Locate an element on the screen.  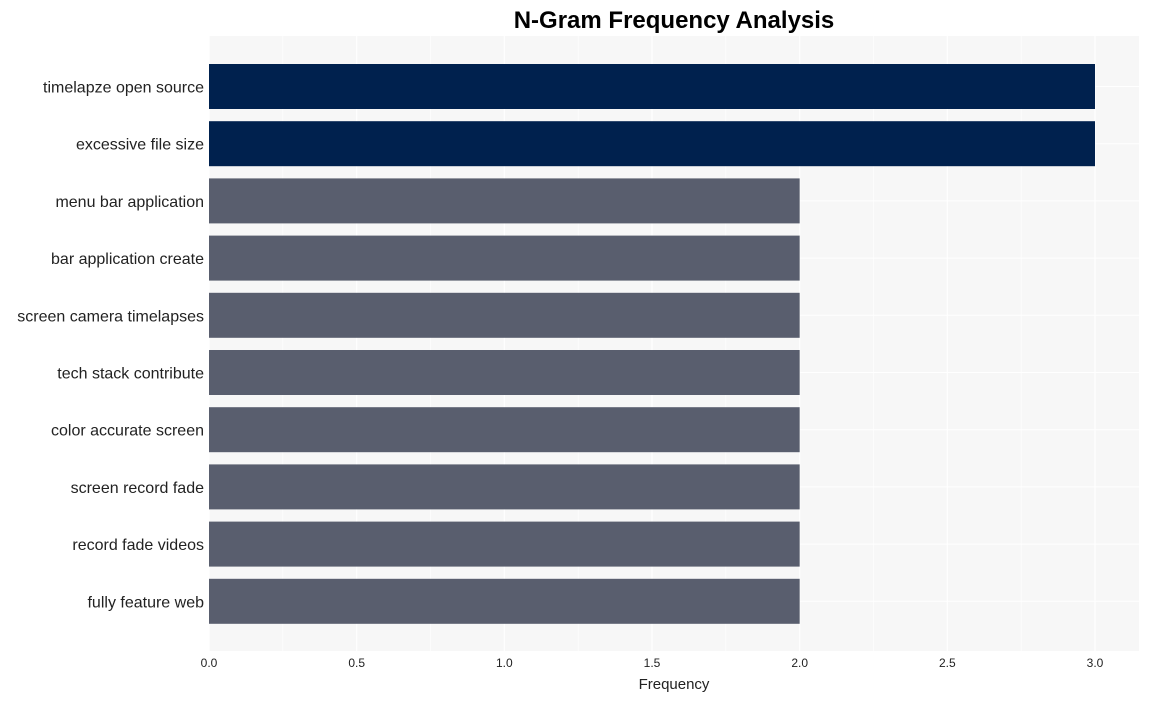
x-tick-label: 0.0 is located at coordinates (209, 663).